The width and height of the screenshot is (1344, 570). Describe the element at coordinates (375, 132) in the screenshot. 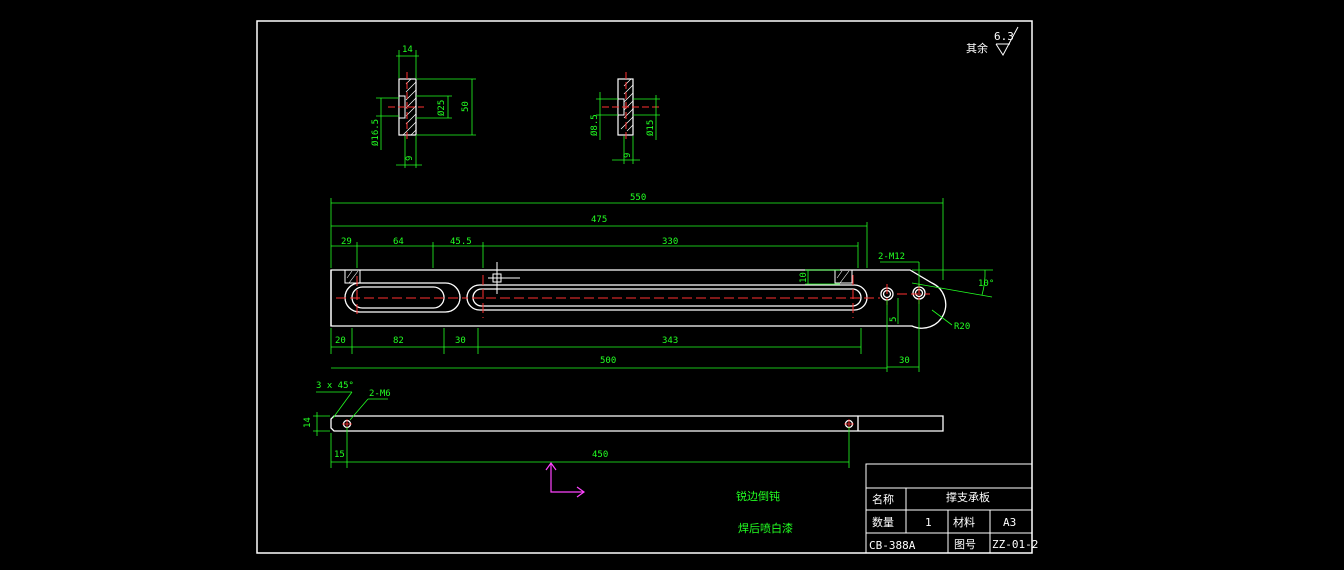

I see `section-a-dim-bore: Ø16.5` at that location.